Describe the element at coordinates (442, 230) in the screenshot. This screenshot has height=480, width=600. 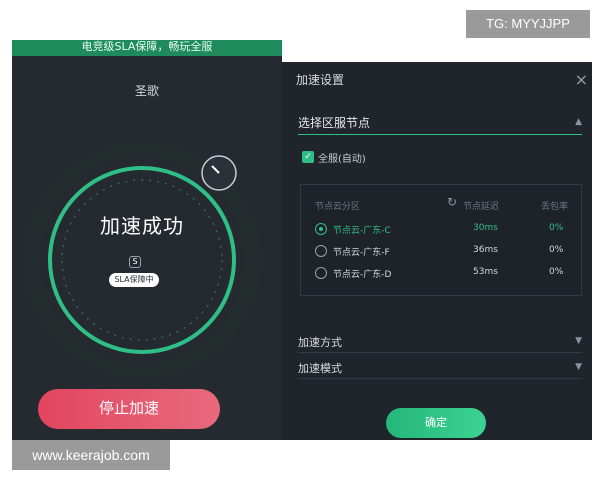
I see `table-row: 节点云-广东-C 30ms 0%` at that location.